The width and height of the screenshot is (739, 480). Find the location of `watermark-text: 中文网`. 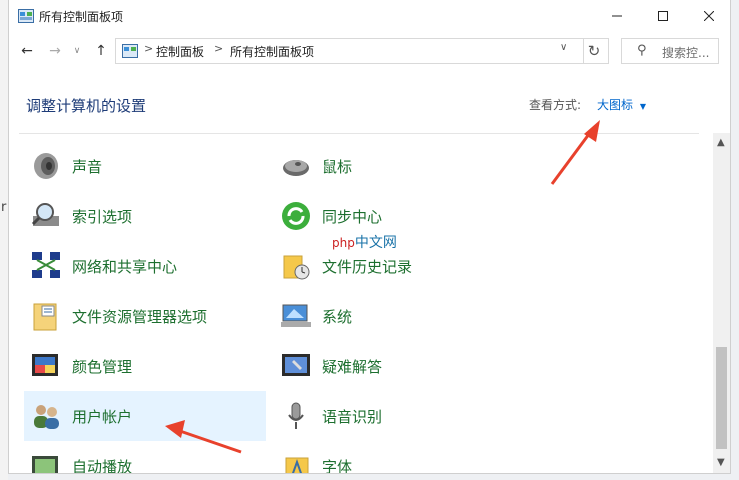

watermark-text: 中文网 is located at coordinates (375, 243).